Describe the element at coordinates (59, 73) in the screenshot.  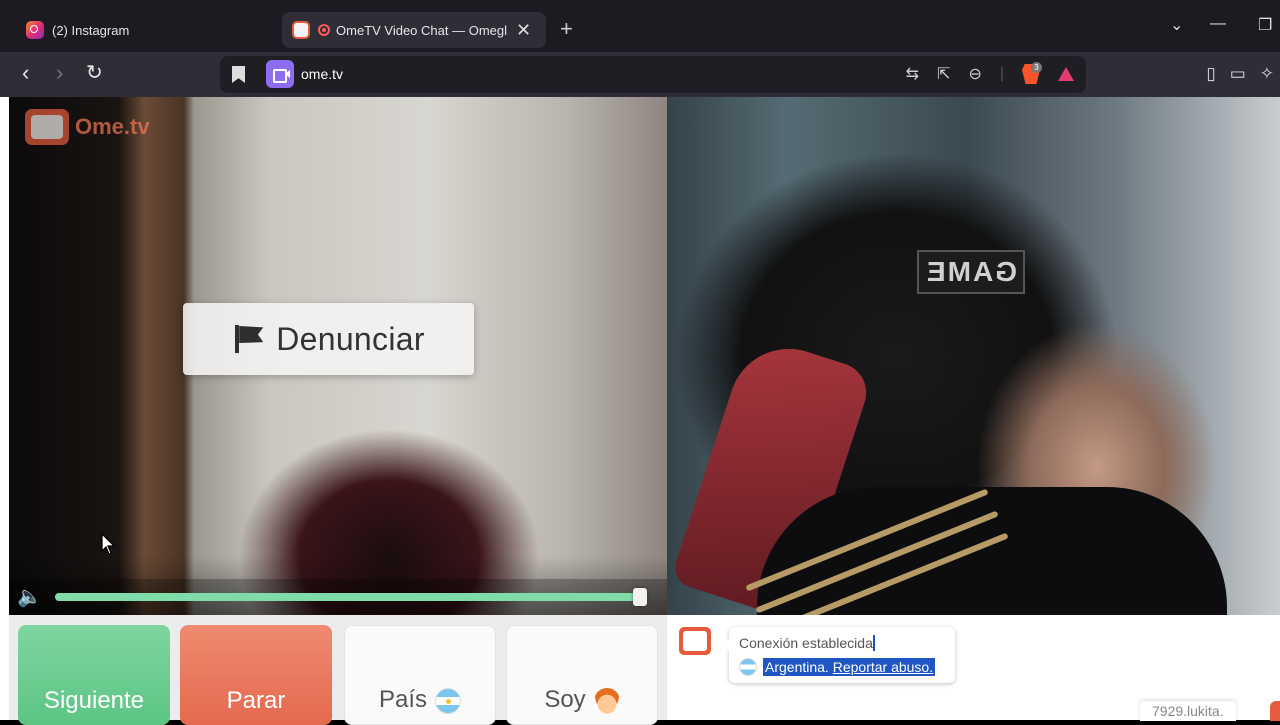
I see `forward-icon: ›` at that location.